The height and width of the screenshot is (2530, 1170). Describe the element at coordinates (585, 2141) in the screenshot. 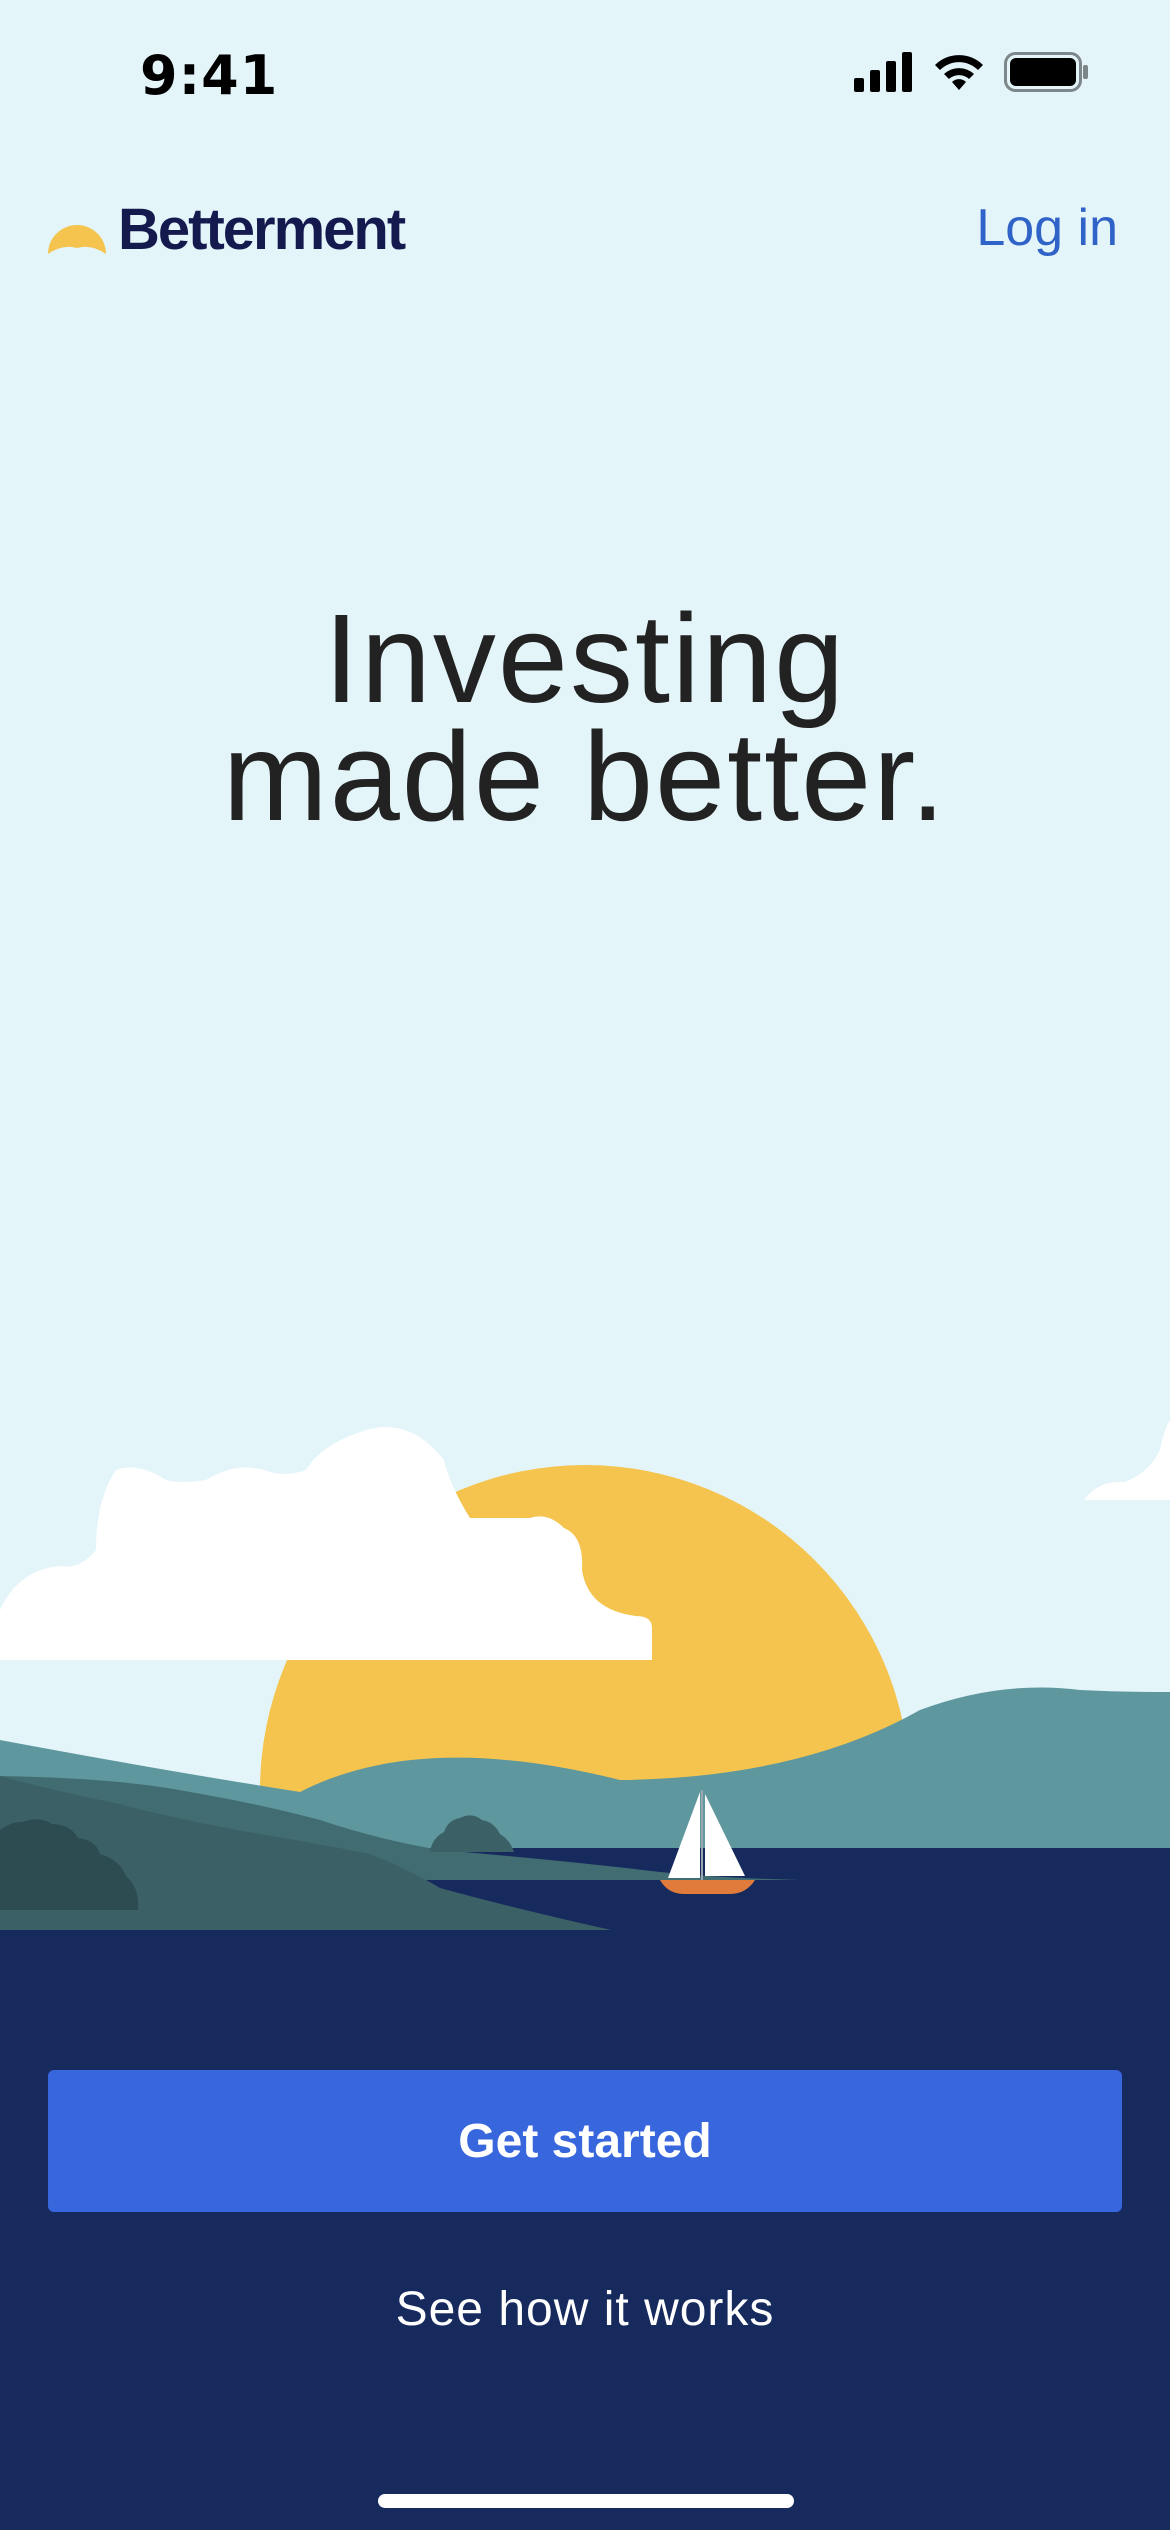

I see `get-started-button: Get started` at that location.